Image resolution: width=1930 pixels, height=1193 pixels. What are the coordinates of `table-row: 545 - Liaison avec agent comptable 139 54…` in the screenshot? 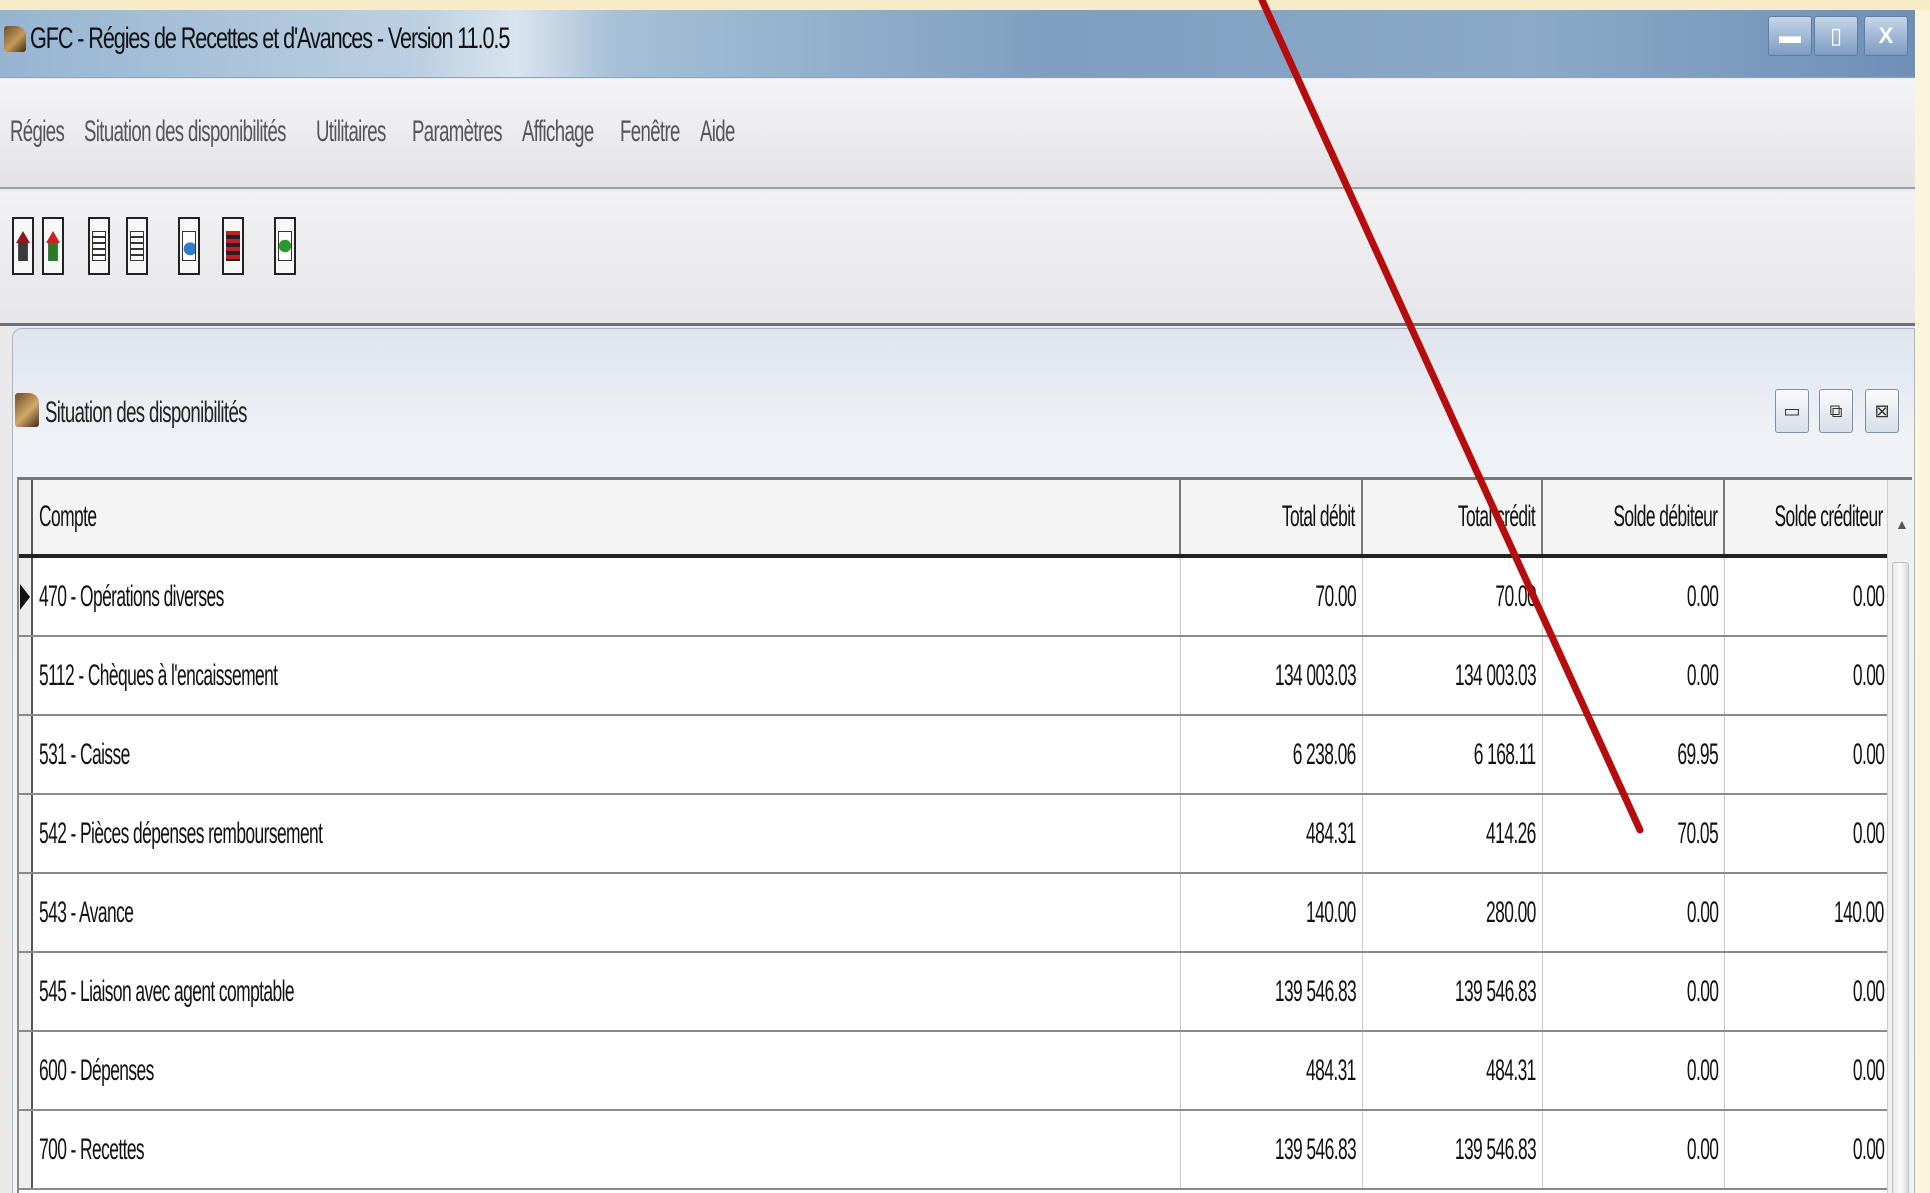 It's located at (965, 992).